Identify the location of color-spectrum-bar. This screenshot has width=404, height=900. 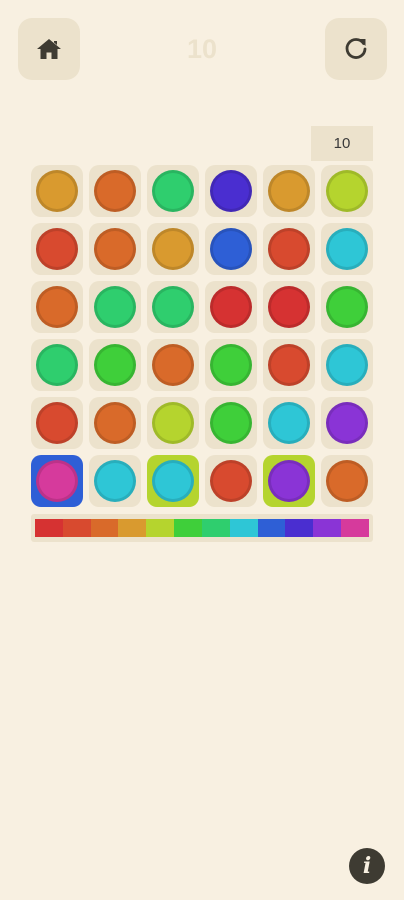
(202, 528).